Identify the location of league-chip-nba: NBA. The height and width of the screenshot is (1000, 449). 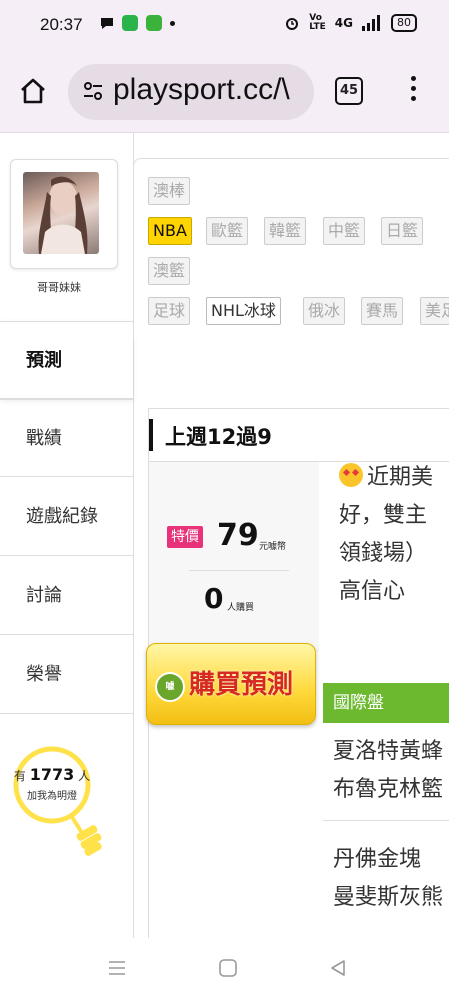
(170, 231).